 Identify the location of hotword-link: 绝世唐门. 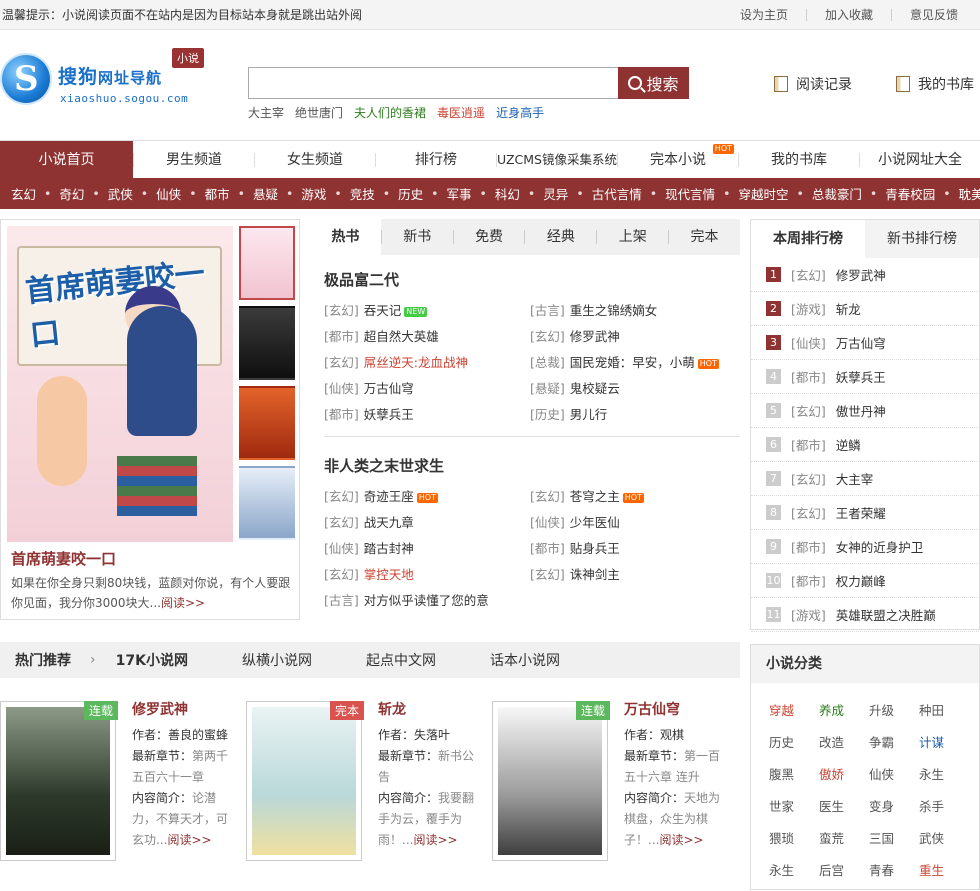
(319, 112).